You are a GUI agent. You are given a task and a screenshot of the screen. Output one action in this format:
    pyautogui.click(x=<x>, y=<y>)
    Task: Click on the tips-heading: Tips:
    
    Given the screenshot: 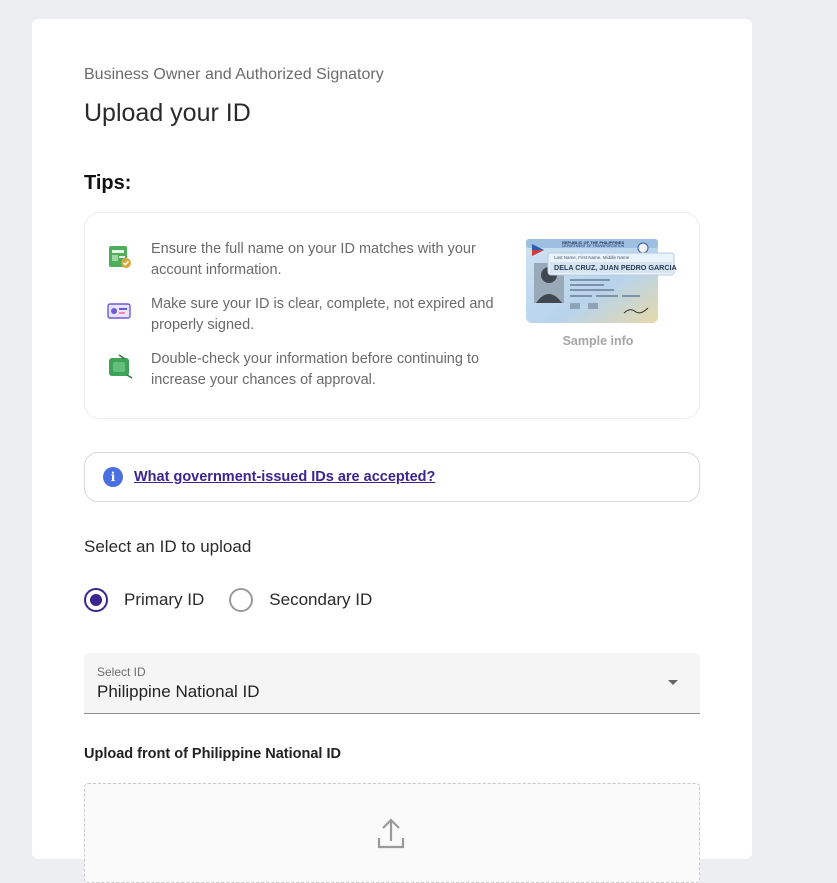 What is the action you would take?
    pyautogui.click(x=108, y=183)
    